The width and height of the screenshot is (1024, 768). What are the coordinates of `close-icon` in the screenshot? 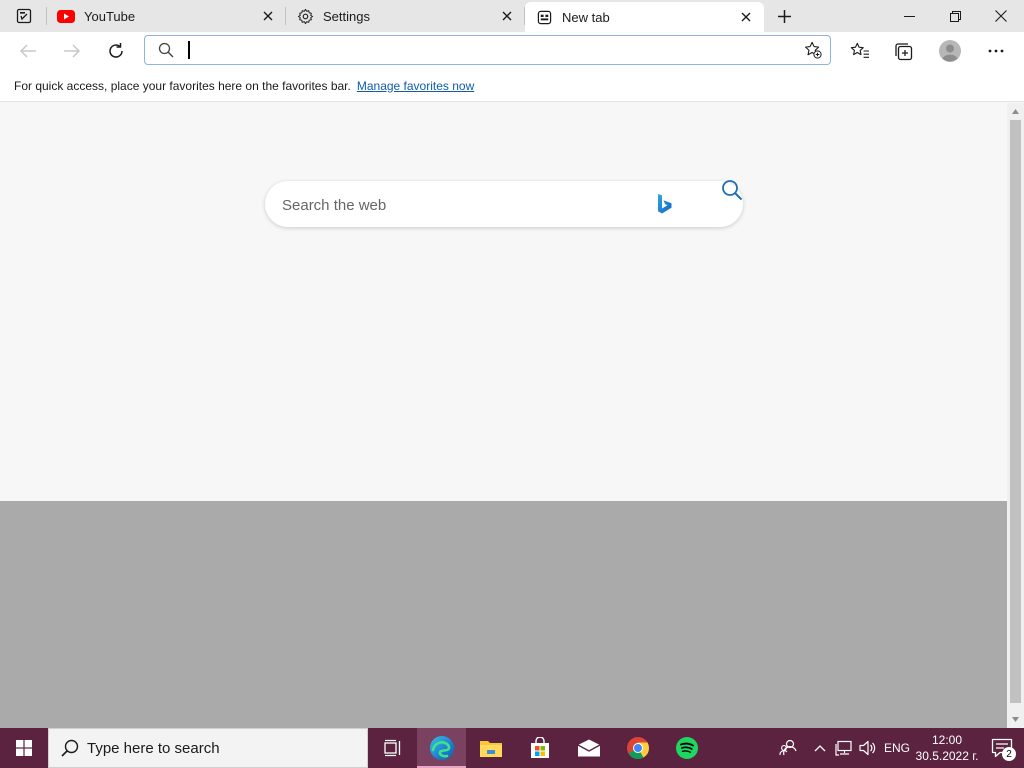 It's located at (1001, 16).